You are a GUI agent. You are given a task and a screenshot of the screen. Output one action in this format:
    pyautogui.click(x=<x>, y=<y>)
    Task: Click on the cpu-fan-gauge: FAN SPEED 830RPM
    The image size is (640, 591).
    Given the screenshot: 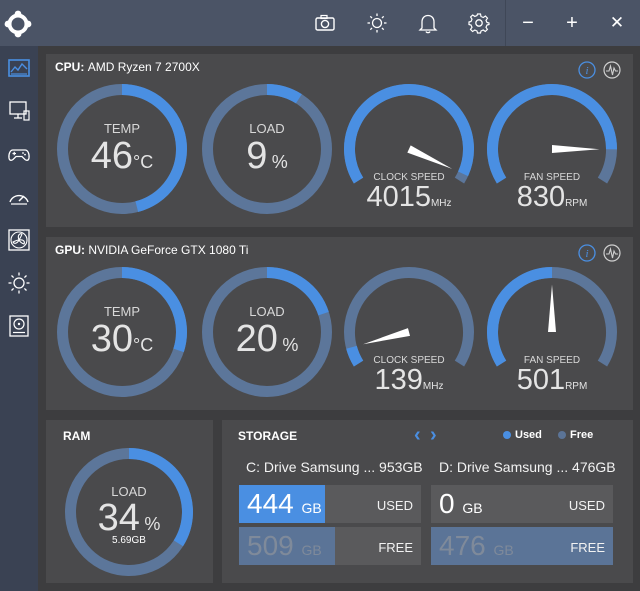 What is the action you would take?
    pyautogui.click(x=552, y=149)
    